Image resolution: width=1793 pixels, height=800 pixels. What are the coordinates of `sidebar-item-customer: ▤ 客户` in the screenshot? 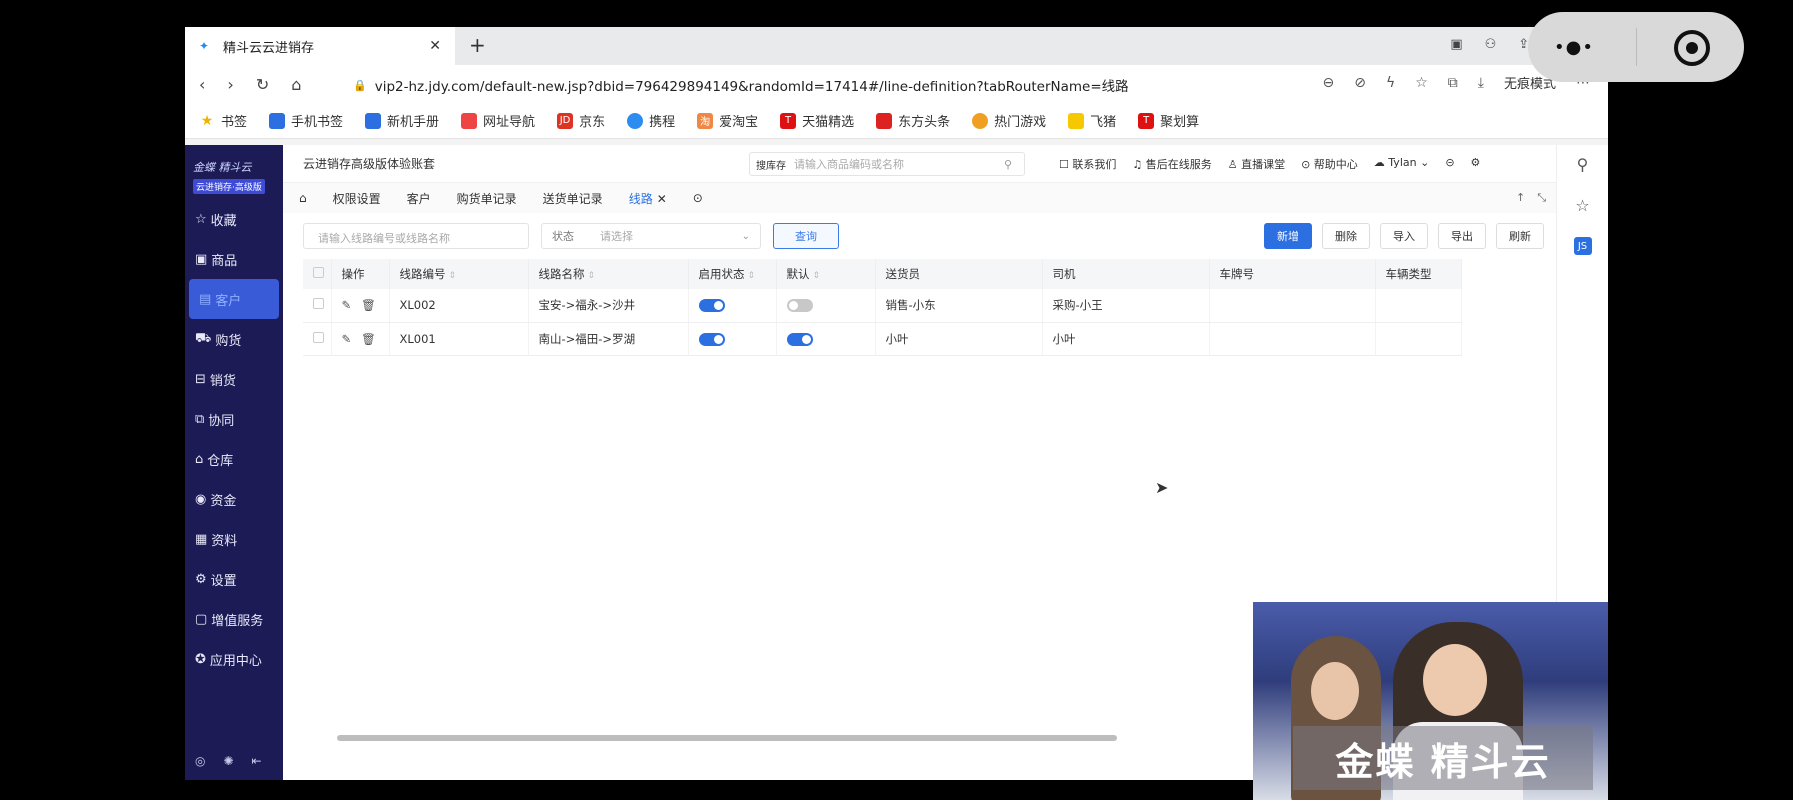 It's located at (234, 299).